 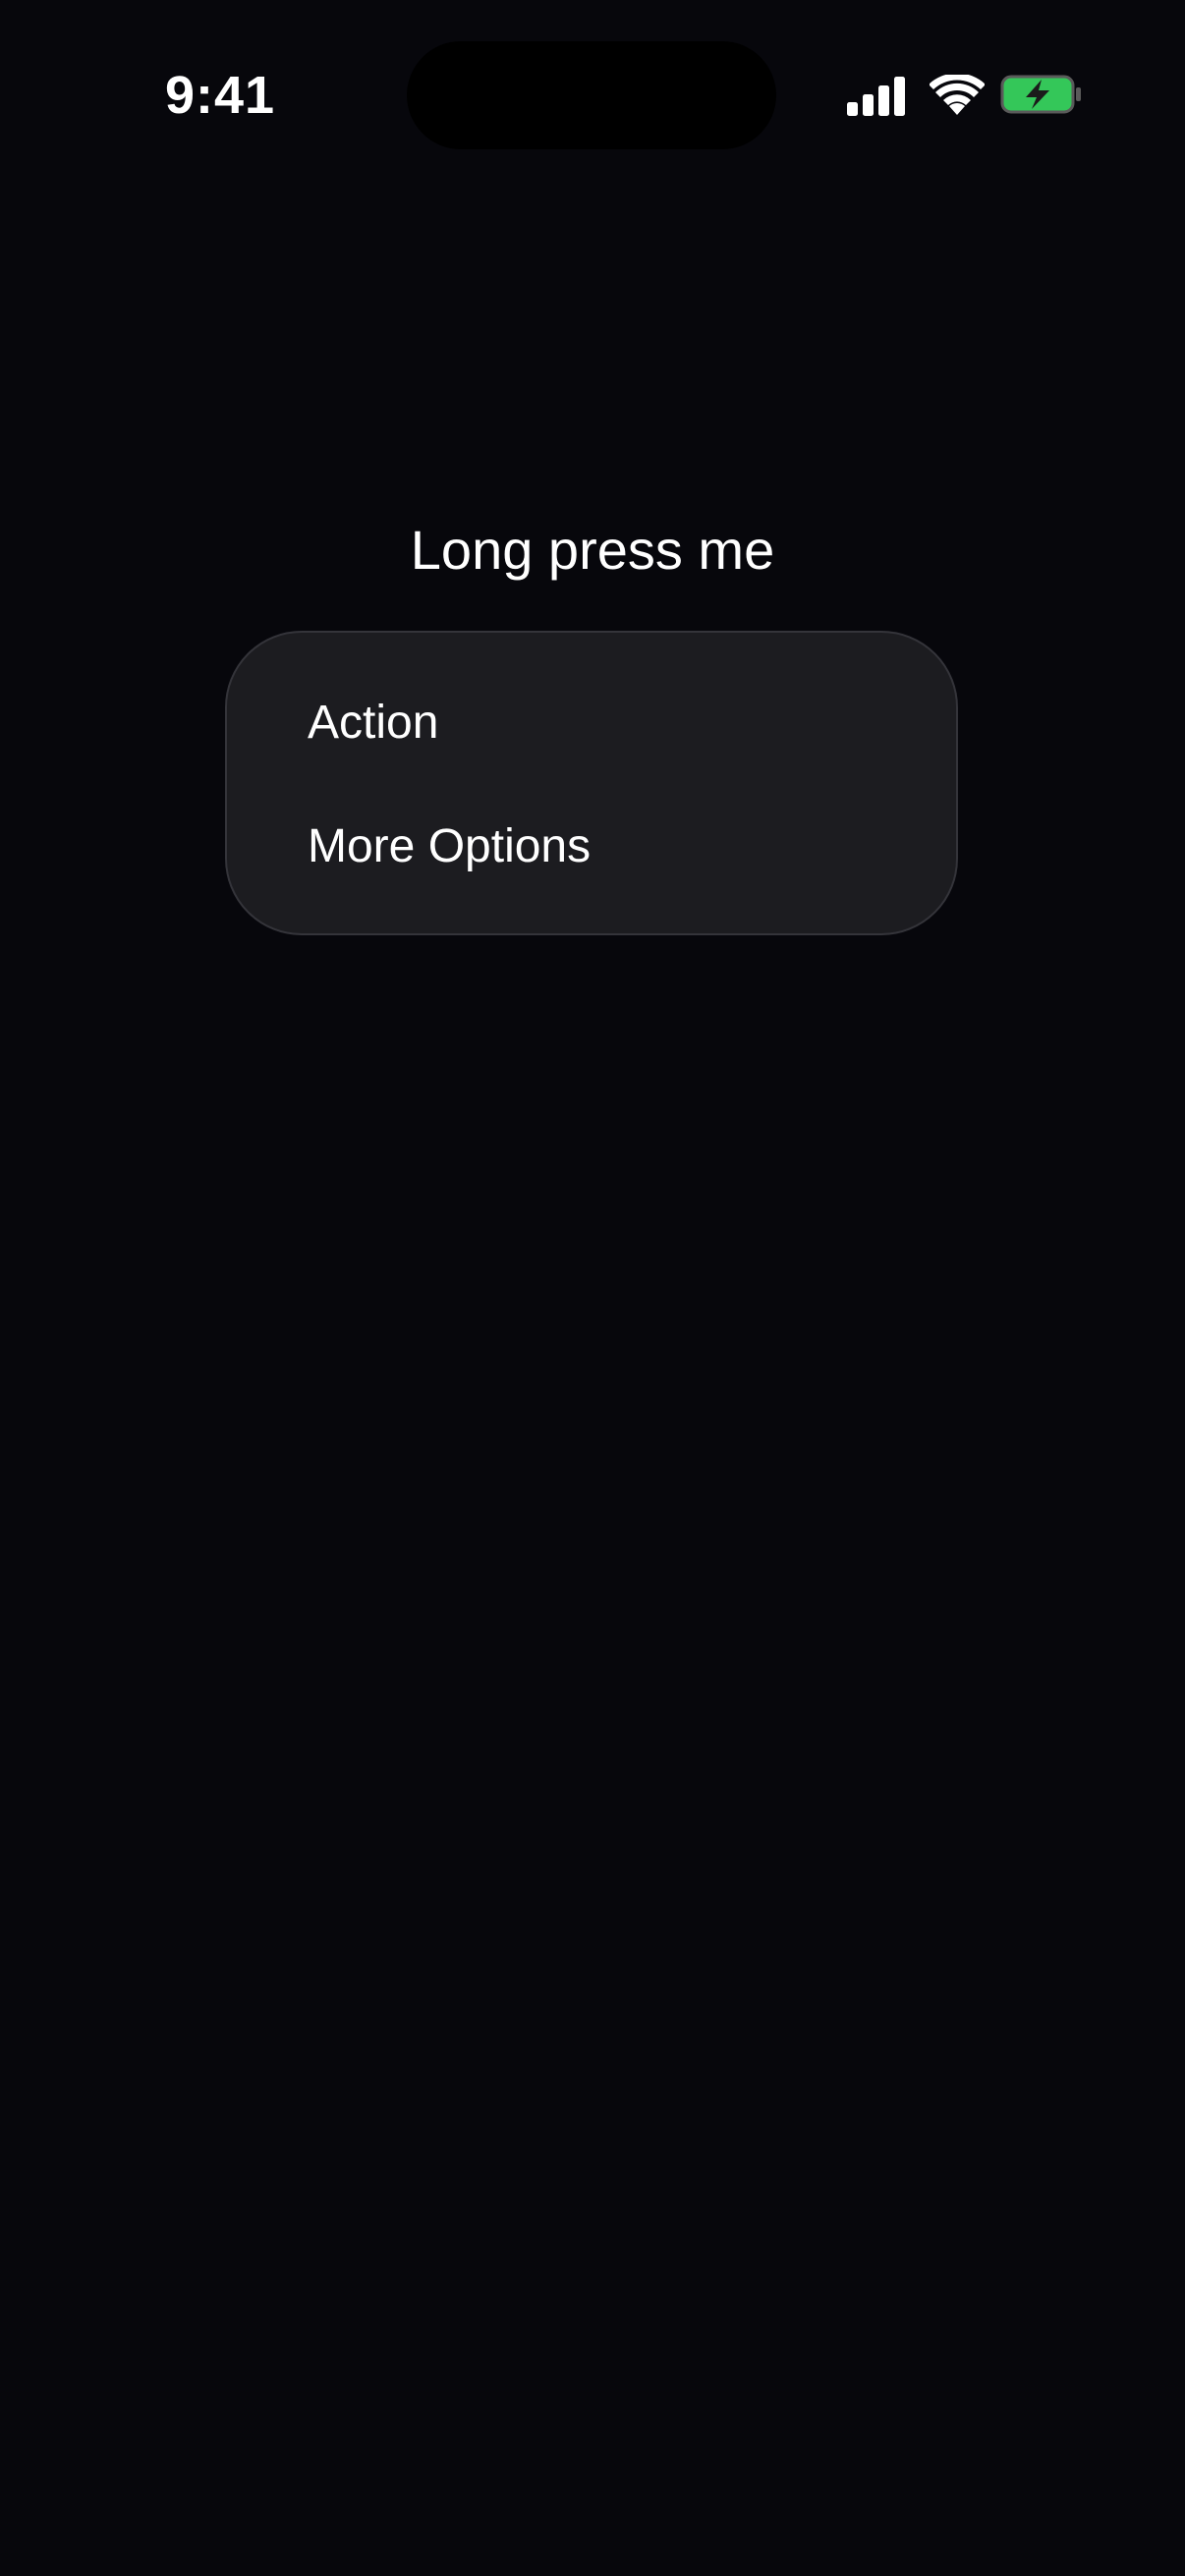 What do you see at coordinates (592, 95) in the screenshot?
I see `dynamic-island` at bounding box center [592, 95].